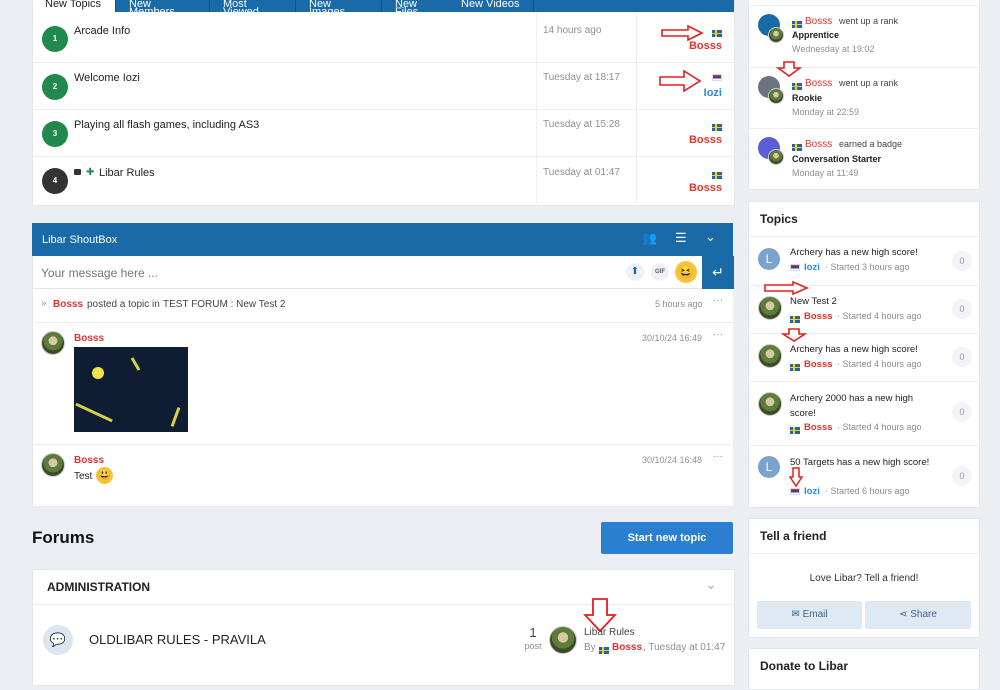 This screenshot has height=690, width=1000. Describe the element at coordinates (865, 301) in the screenshot. I see `sidebar-topic-title: New Test 2` at that location.